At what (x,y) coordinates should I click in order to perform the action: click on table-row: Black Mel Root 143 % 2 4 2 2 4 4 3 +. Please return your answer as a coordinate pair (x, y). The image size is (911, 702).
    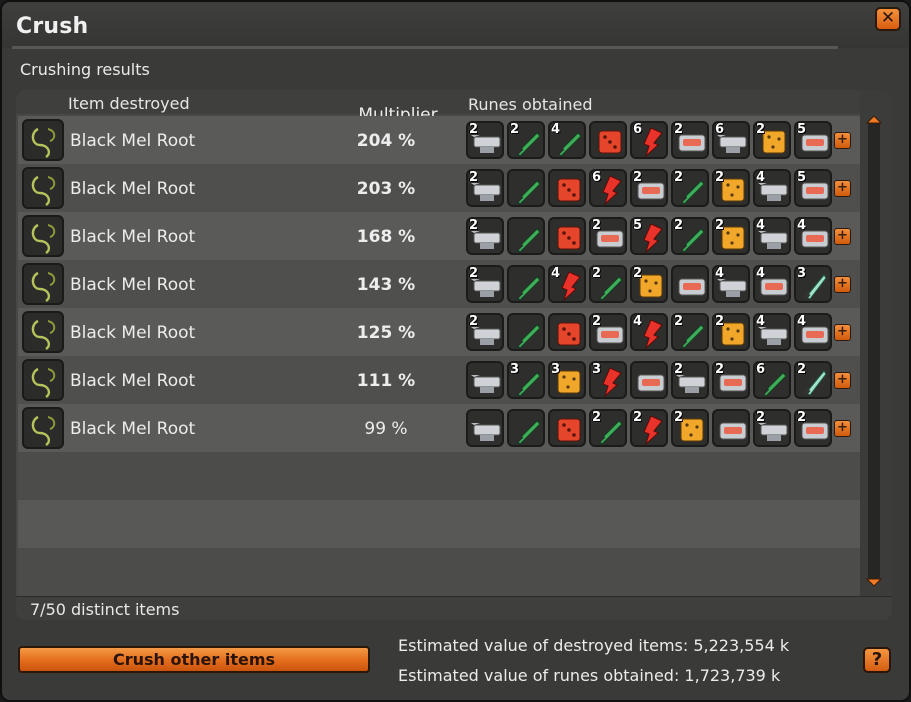
    Looking at the image, I should click on (439, 284).